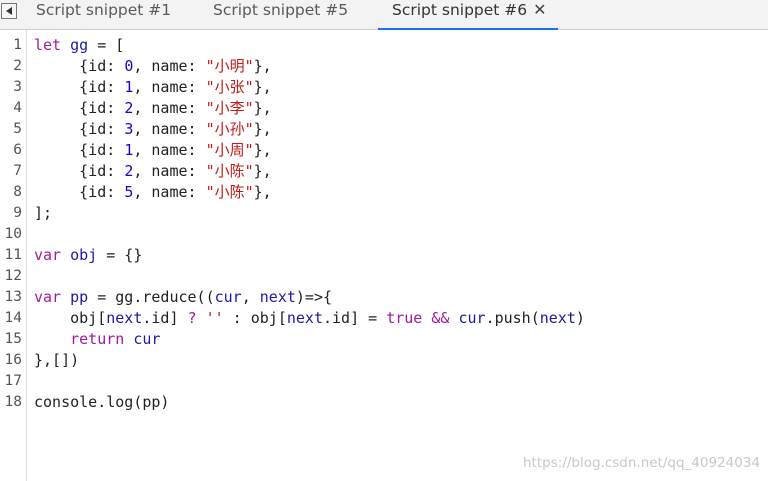  I want to click on line-number: 2, so click(17, 66).